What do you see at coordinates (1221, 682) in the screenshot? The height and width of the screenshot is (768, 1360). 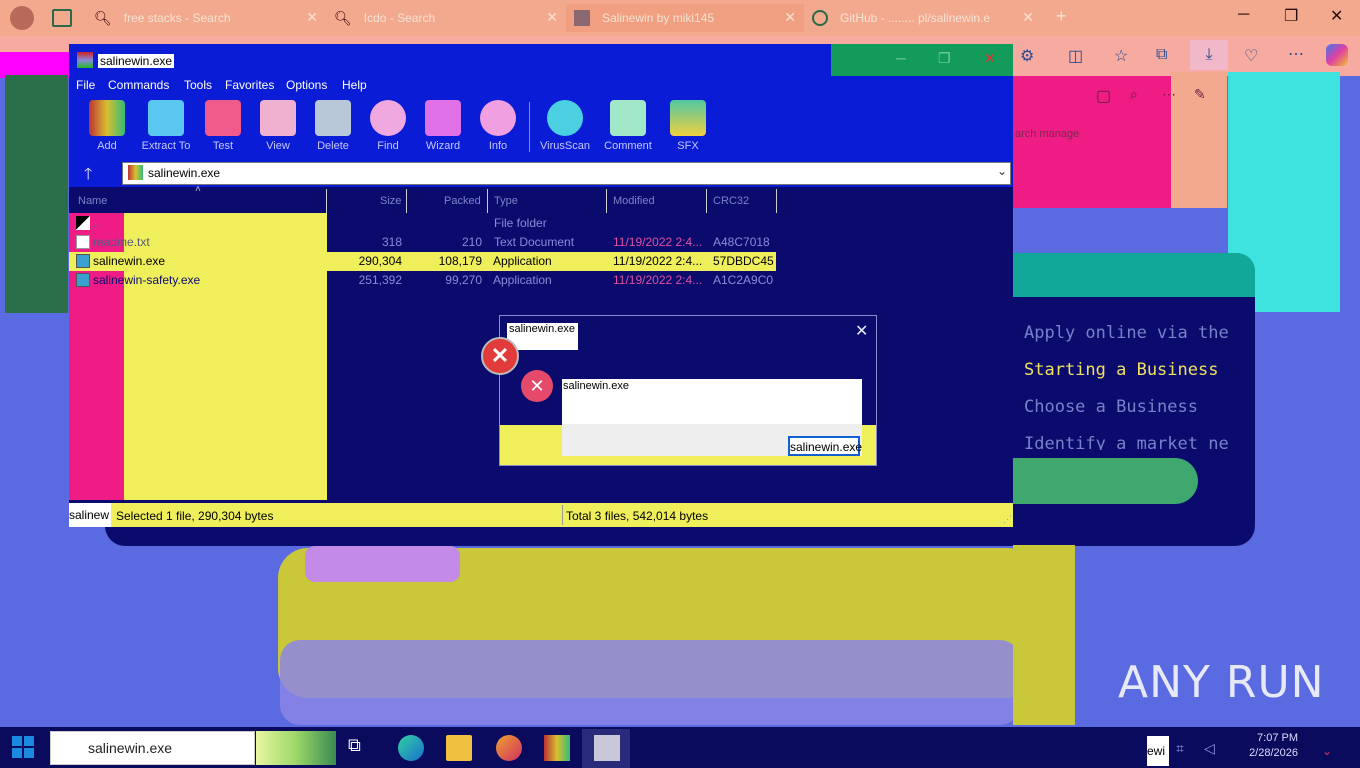 I see `anyrun-watermark: ANY RUN` at bounding box center [1221, 682].